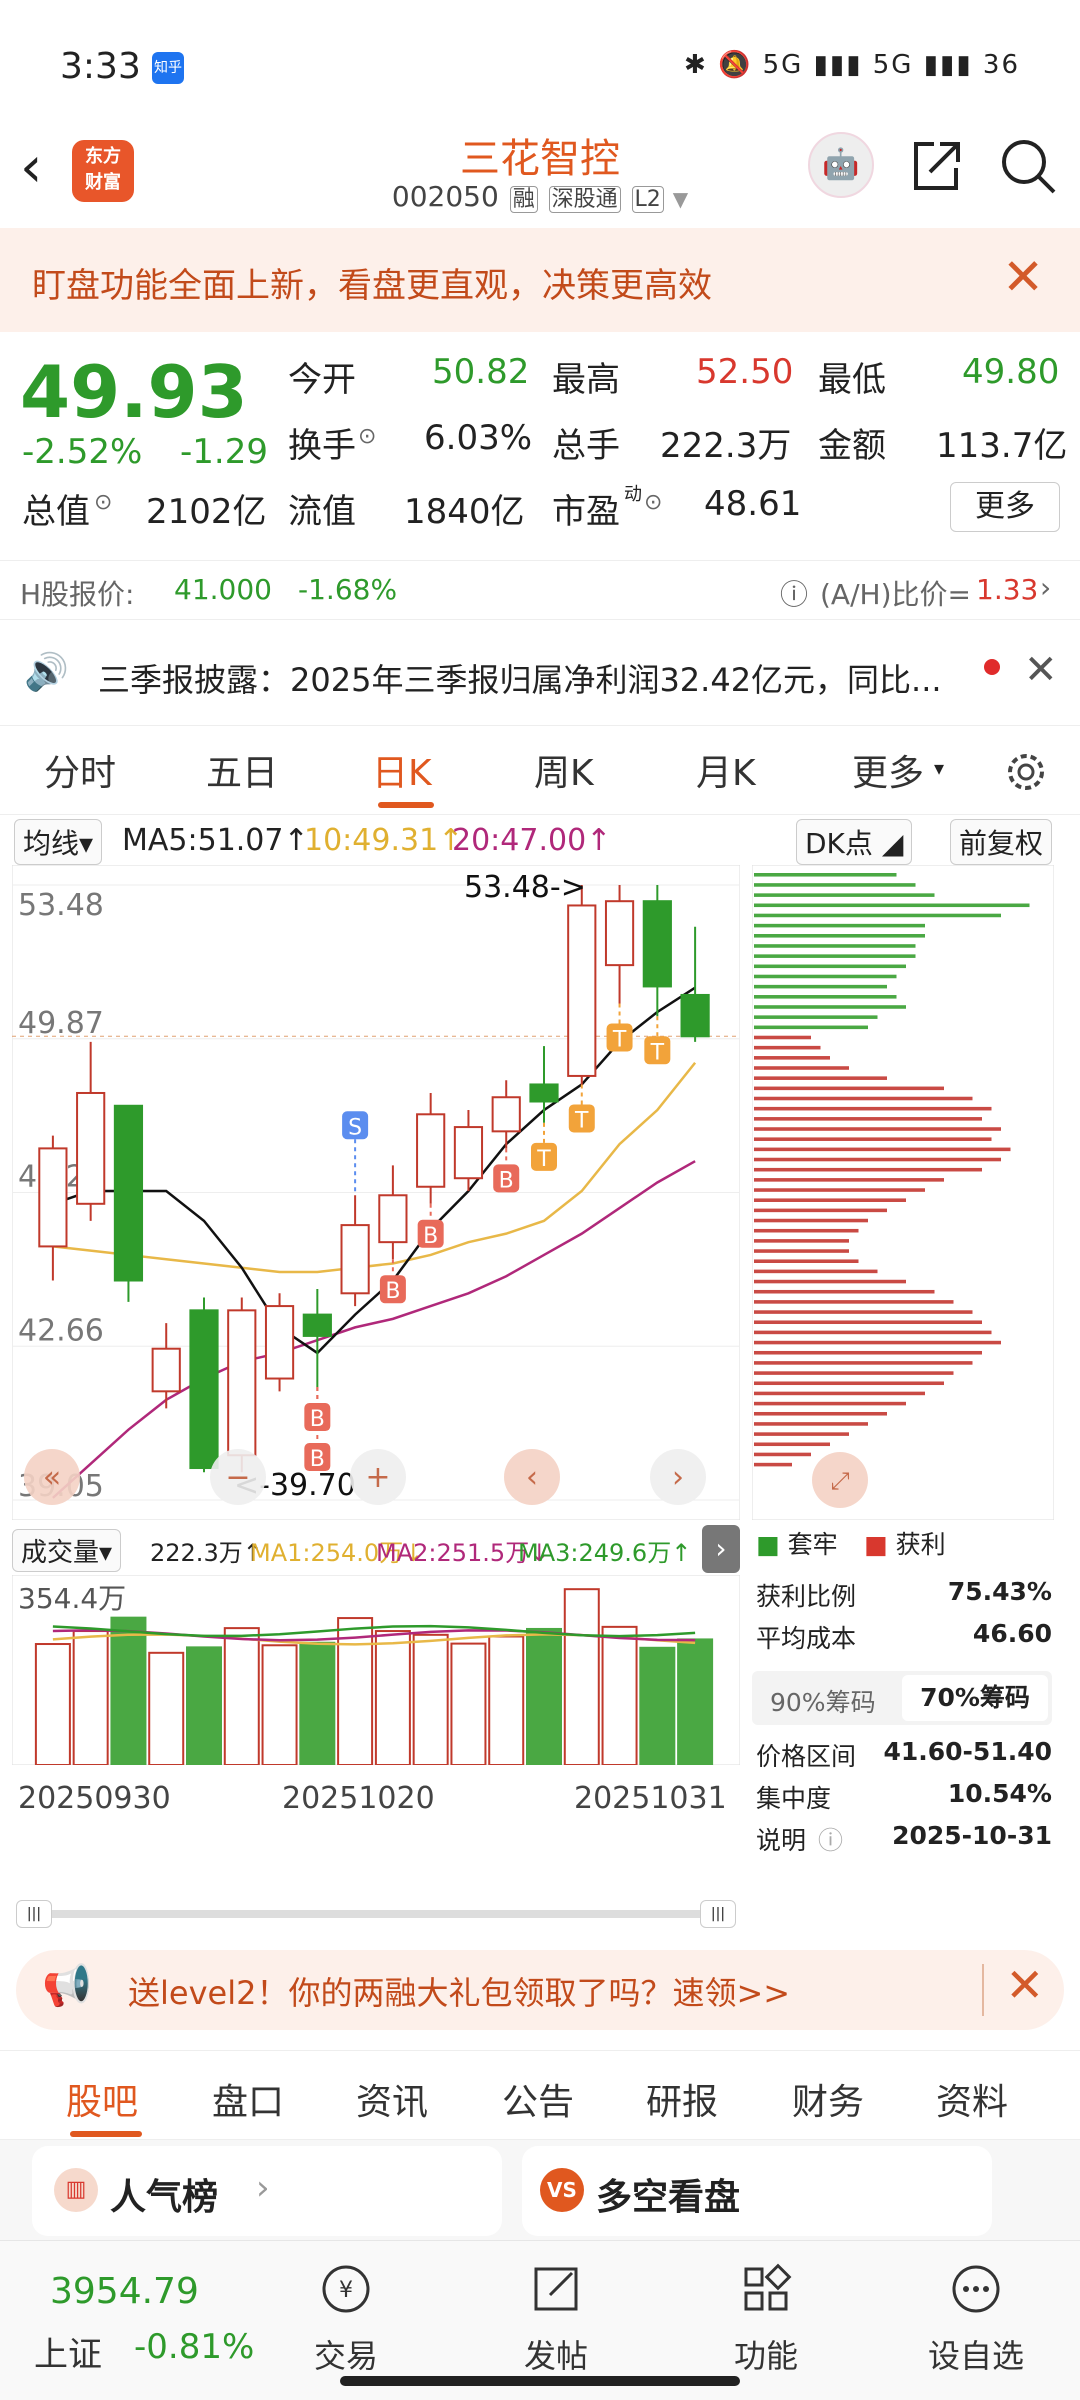 This screenshot has height=2400, width=1080. I want to click on gear-icon, so click(1026, 772).